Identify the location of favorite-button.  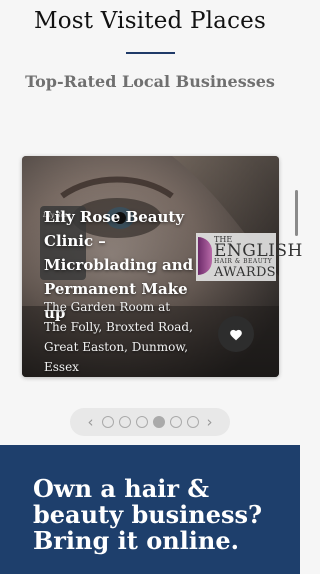
(236, 334).